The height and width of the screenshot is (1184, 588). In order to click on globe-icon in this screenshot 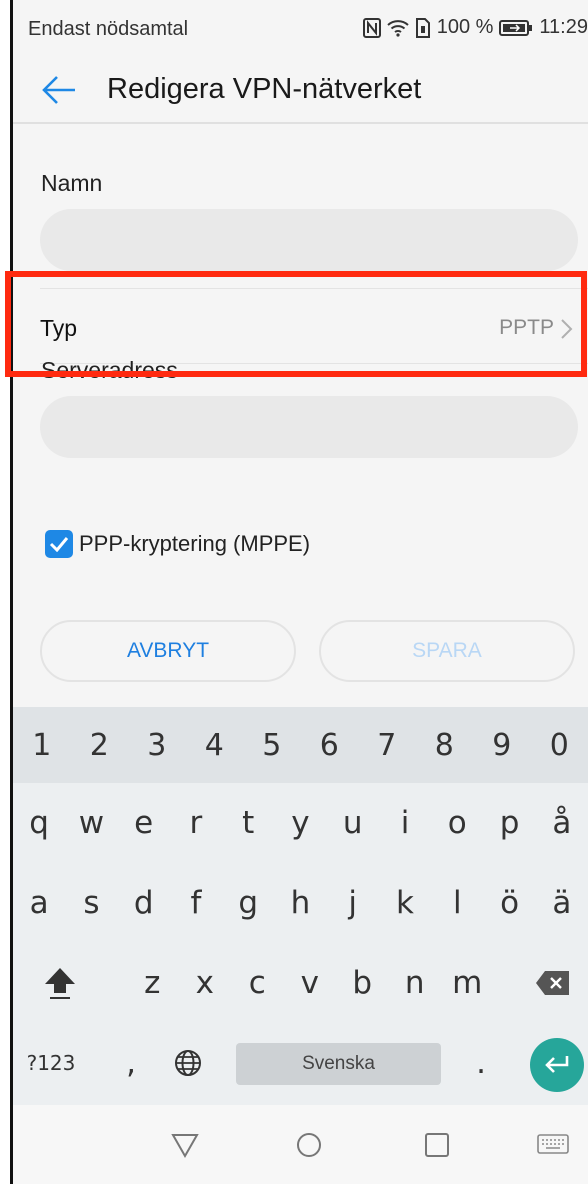, I will do `click(188, 1063)`.